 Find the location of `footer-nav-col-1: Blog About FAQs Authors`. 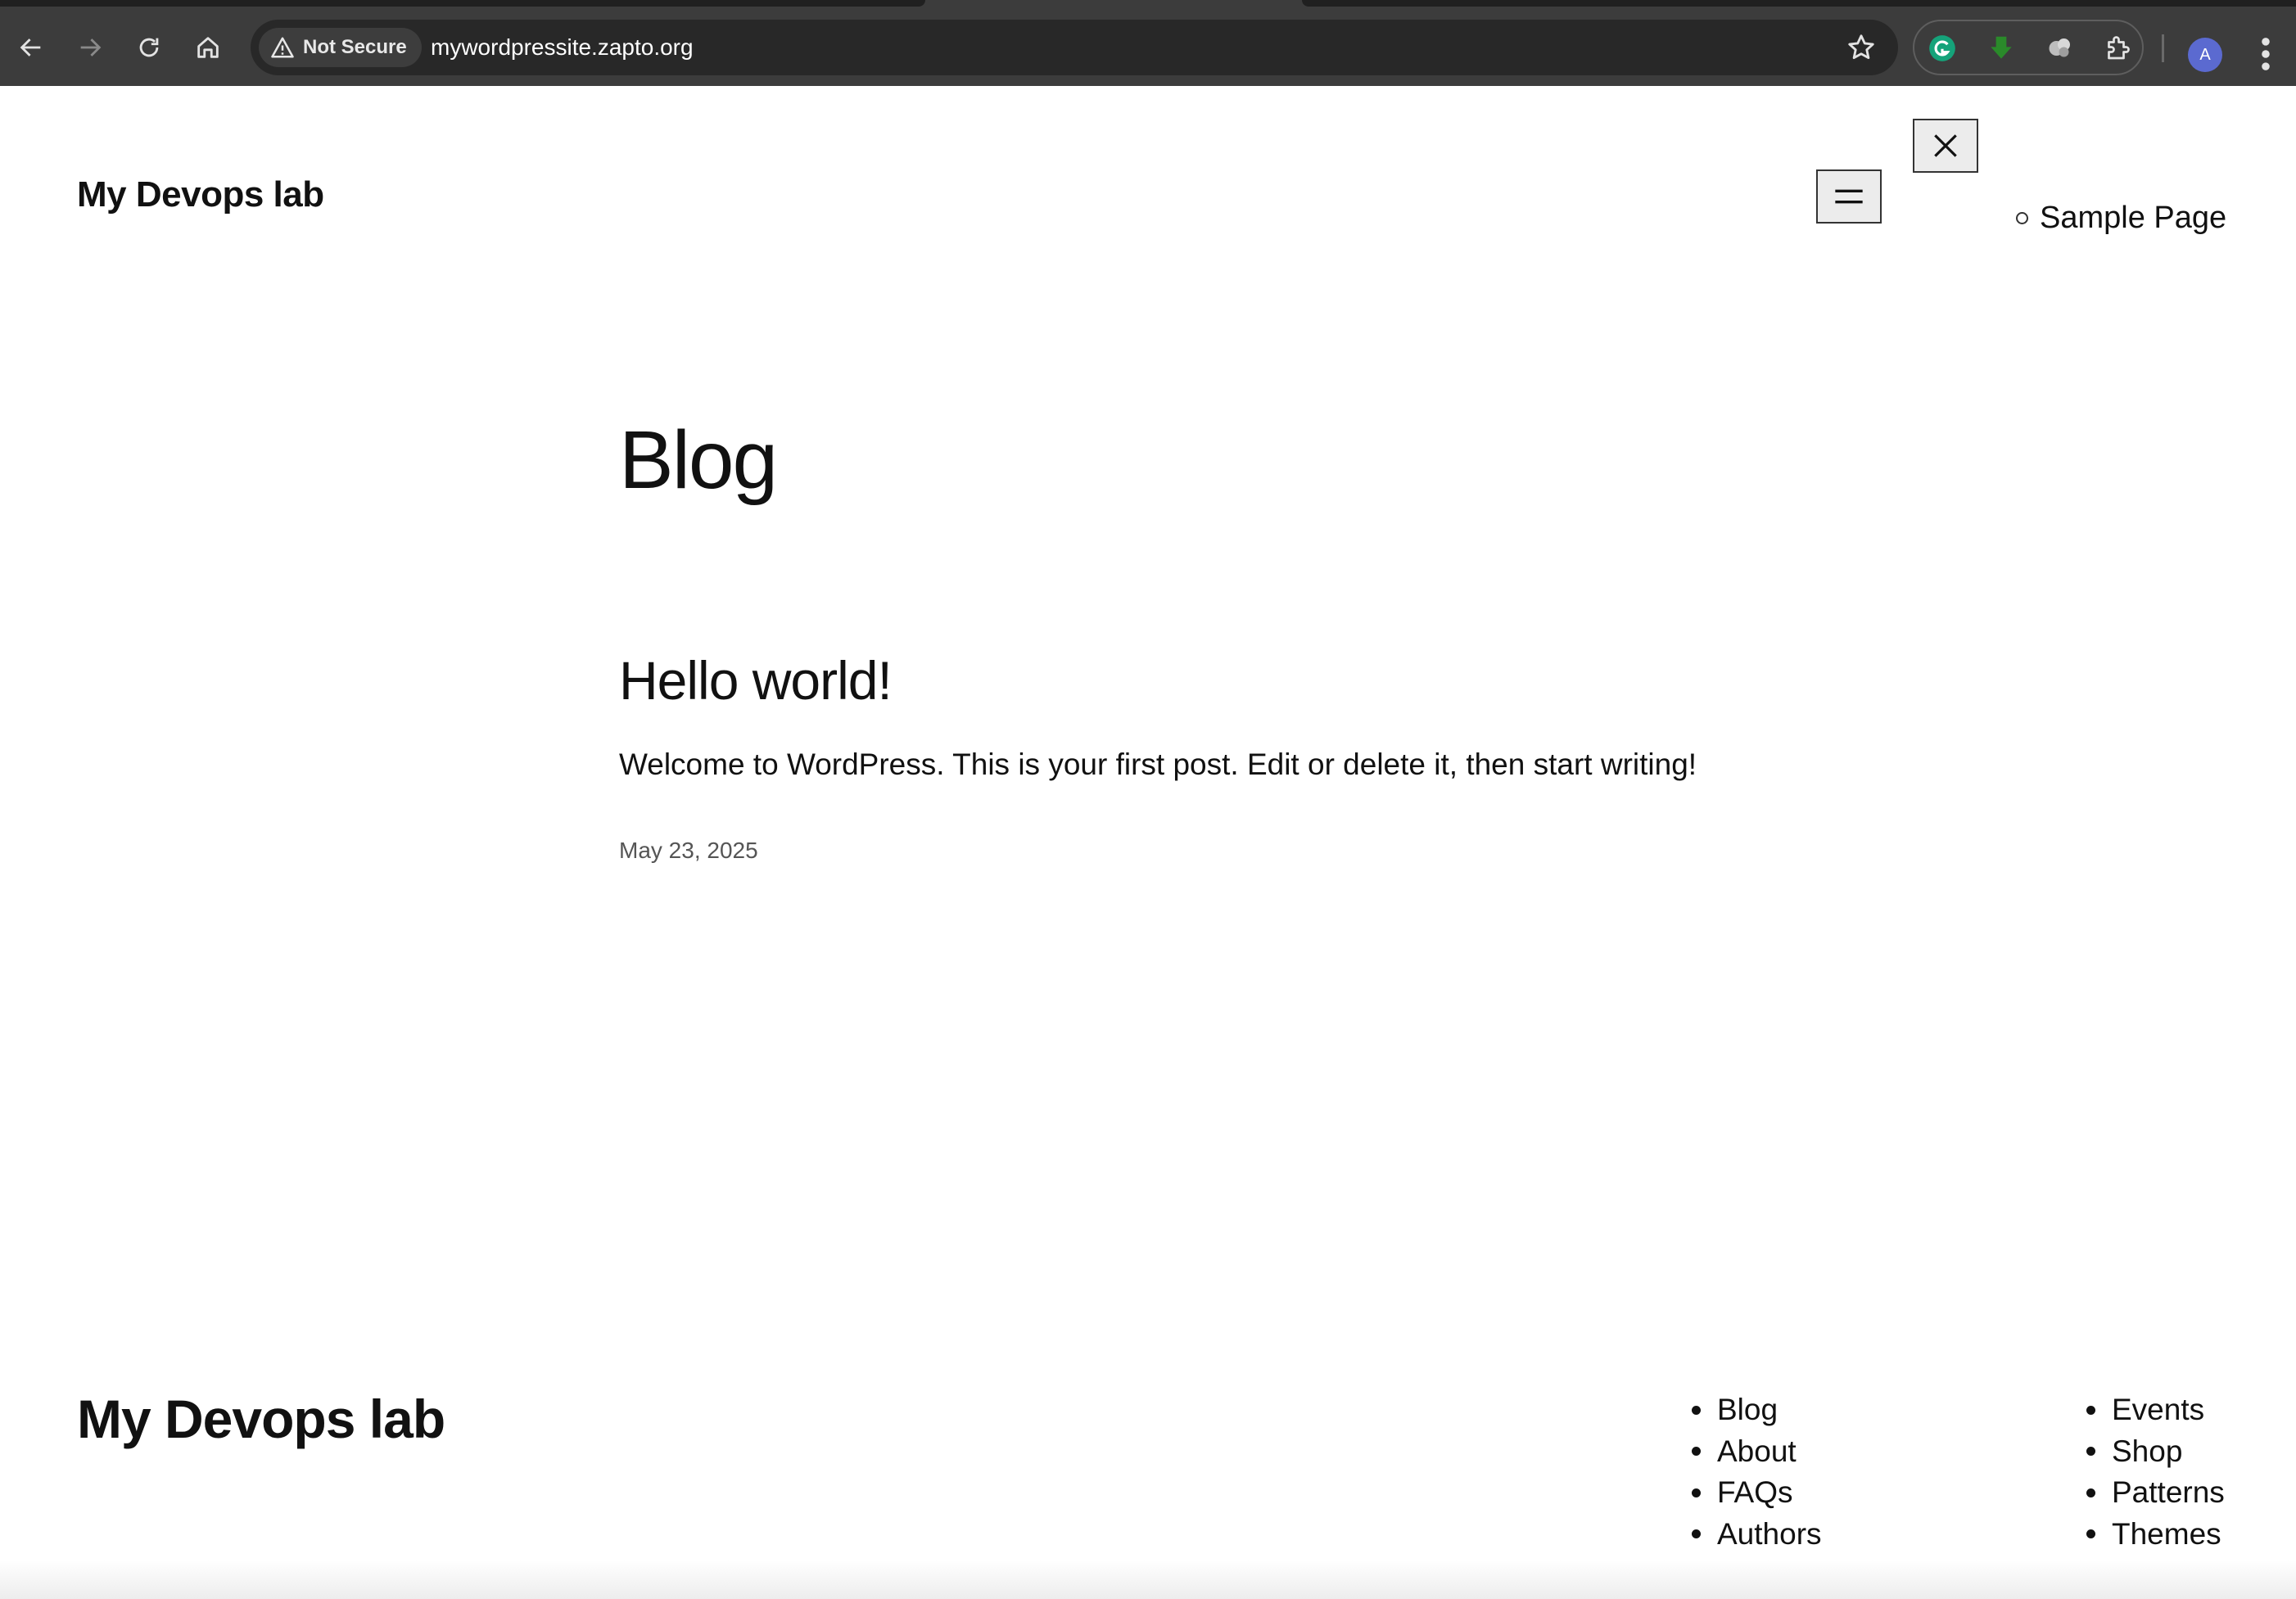

footer-nav-col-1: Blog About FAQs Authors is located at coordinates (1757, 1472).